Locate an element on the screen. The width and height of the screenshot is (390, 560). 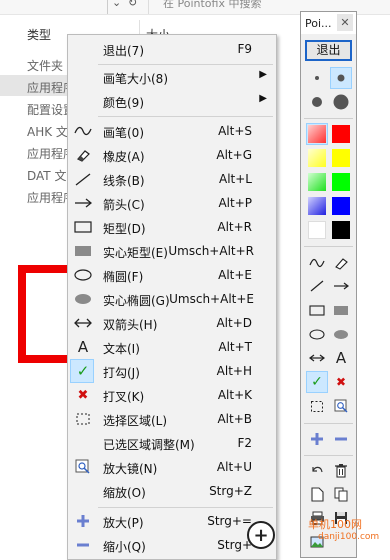
menu-item-shortcut: Alt+E is located at coordinates (235, 275).